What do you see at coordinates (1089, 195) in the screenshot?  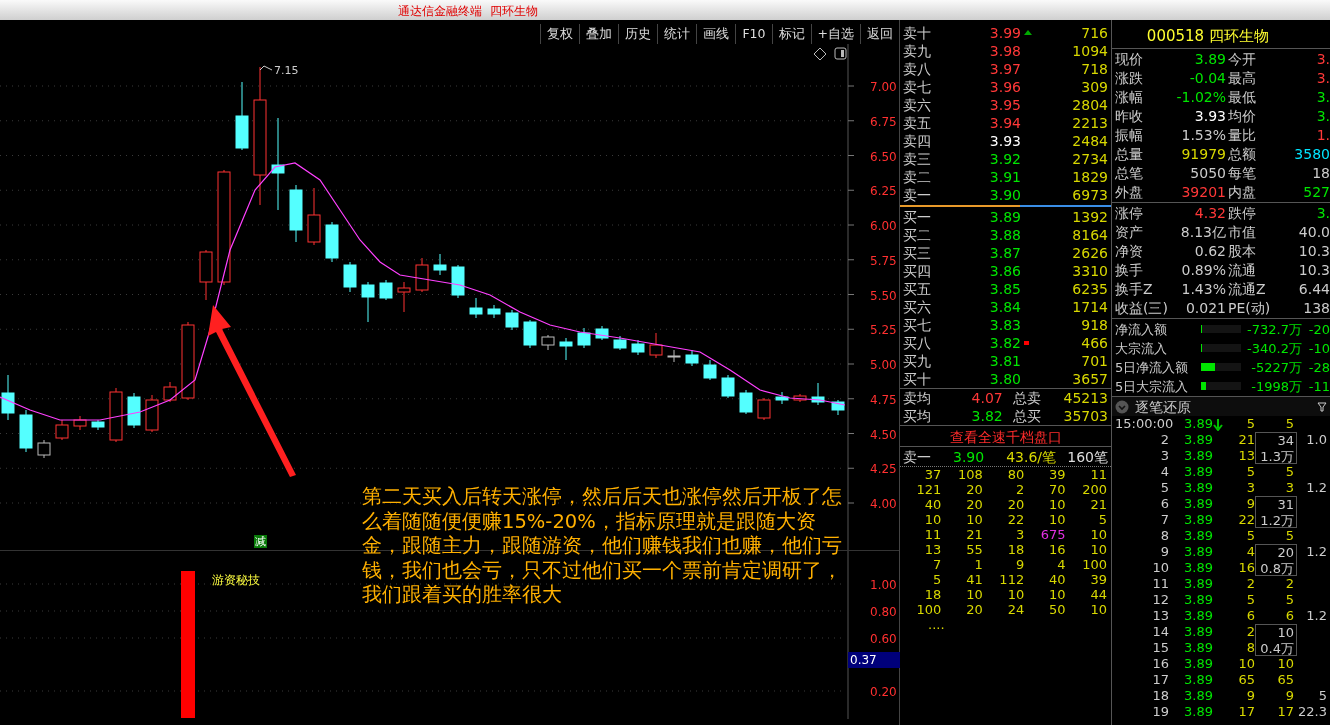 I see `volume-value: 6973` at bounding box center [1089, 195].